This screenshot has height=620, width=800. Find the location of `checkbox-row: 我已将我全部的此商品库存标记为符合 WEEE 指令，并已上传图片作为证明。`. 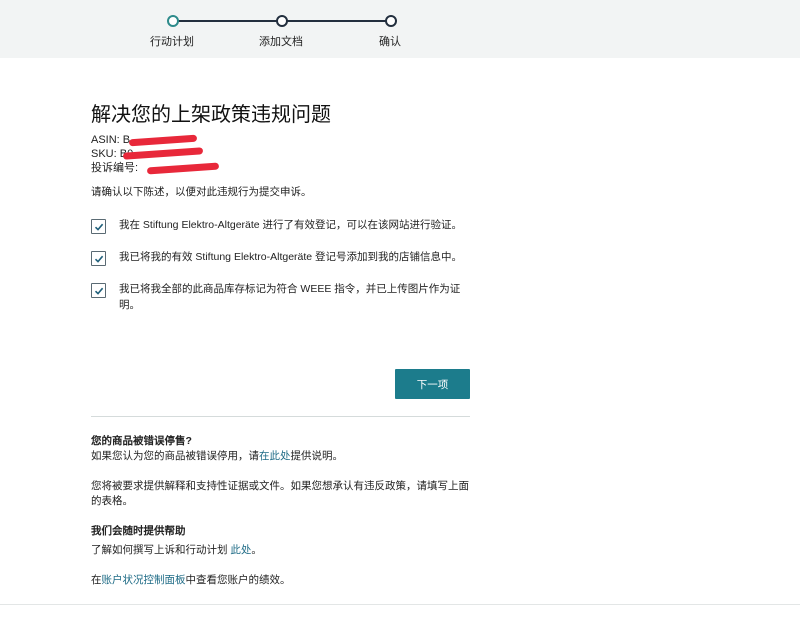

checkbox-row: 我已将我全部的此商品库存标记为符合 WEEE 指令，并已上传图片作为证明。 is located at coordinates (281, 297).